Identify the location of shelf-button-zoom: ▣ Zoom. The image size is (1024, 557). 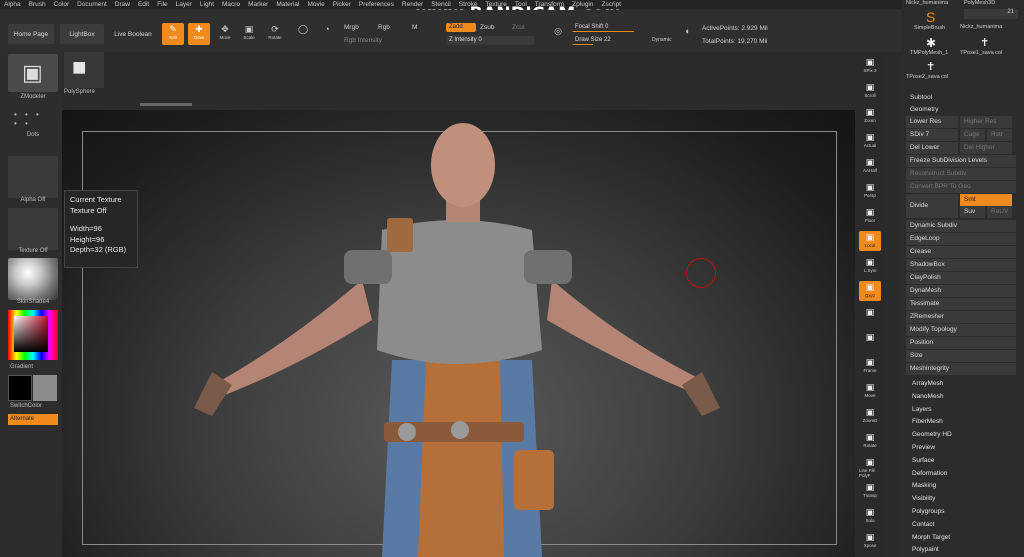
(870, 116).